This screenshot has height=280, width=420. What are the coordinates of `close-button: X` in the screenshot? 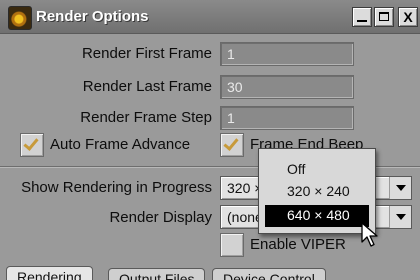 It's located at (408, 17).